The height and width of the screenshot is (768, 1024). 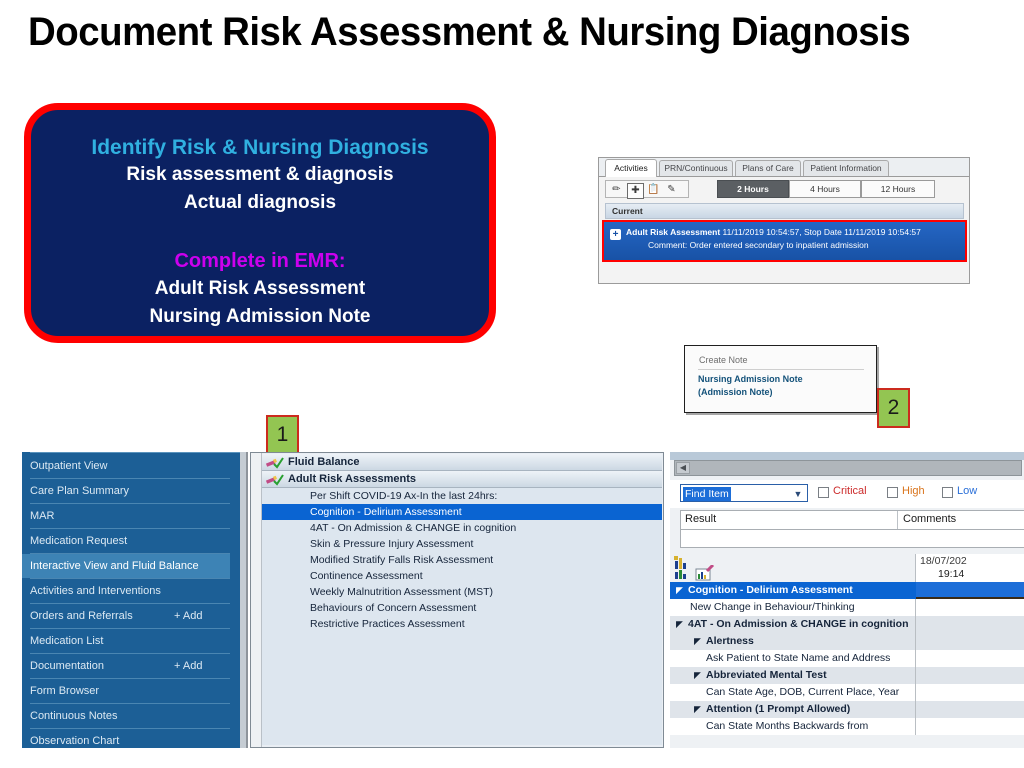 I want to click on activities-toolbar: ✏ ✚ 📋 ✎, so click(x=647, y=189).